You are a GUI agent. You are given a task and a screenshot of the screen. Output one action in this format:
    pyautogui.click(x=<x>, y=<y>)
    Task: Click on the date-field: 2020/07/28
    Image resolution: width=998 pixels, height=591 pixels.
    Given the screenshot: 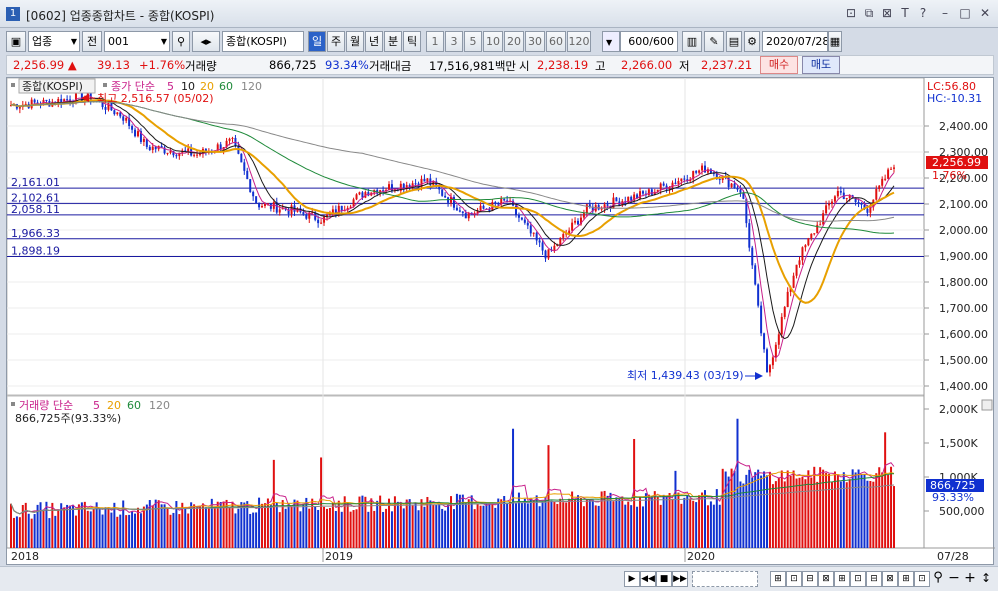 What is the action you would take?
    pyautogui.click(x=795, y=41)
    